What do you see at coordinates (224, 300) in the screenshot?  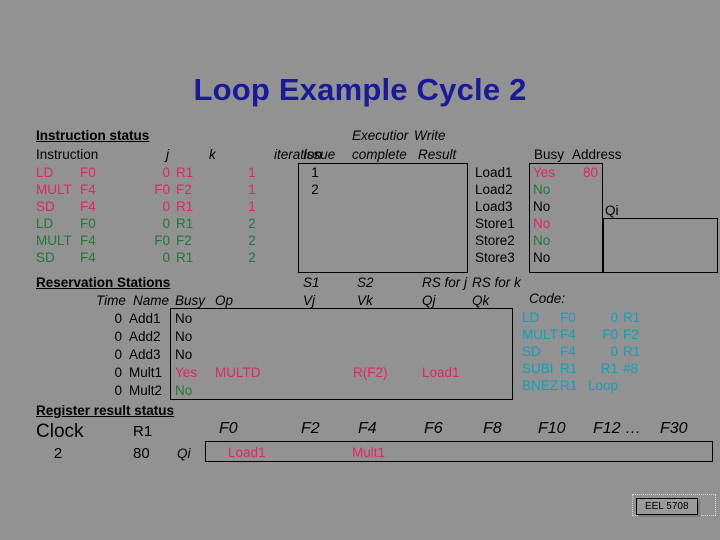 I see `col-header-op: Op` at bounding box center [224, 300].